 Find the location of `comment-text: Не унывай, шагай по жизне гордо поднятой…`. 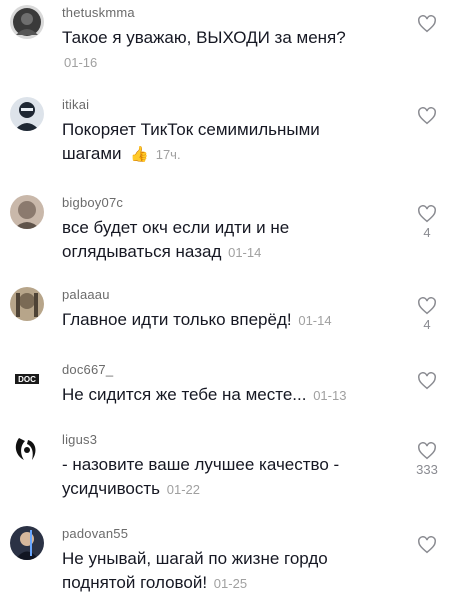

comment-text: Не унывай, шагай по жизне гордо поднятой… is located at coordinates (222, 571).